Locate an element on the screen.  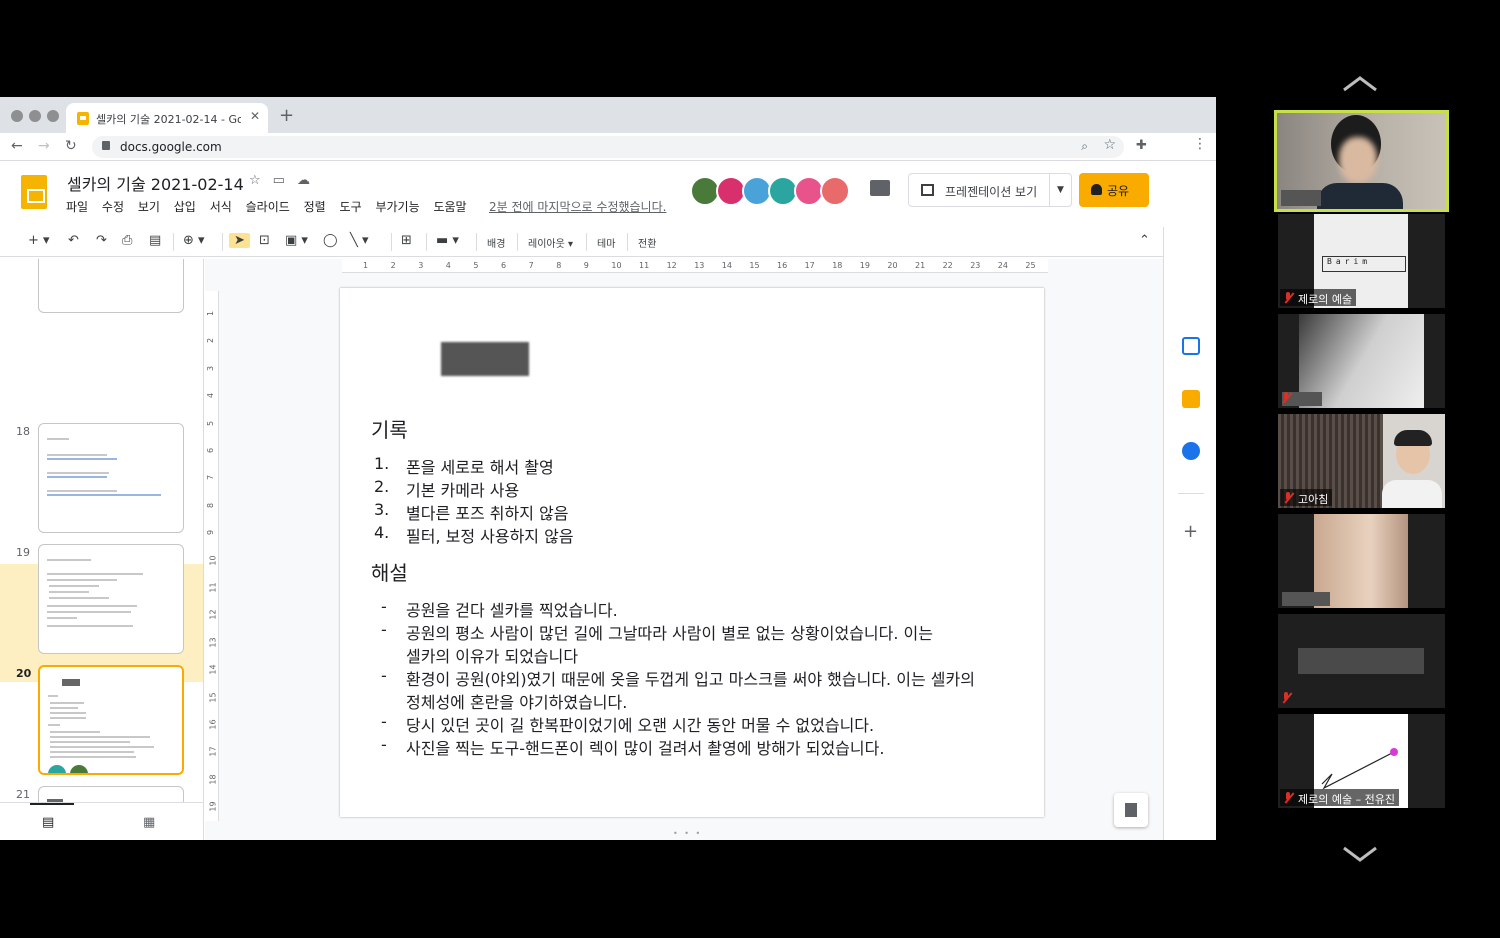
present-dropdown-icon: ▼ is located at coordinates (1060, 190).